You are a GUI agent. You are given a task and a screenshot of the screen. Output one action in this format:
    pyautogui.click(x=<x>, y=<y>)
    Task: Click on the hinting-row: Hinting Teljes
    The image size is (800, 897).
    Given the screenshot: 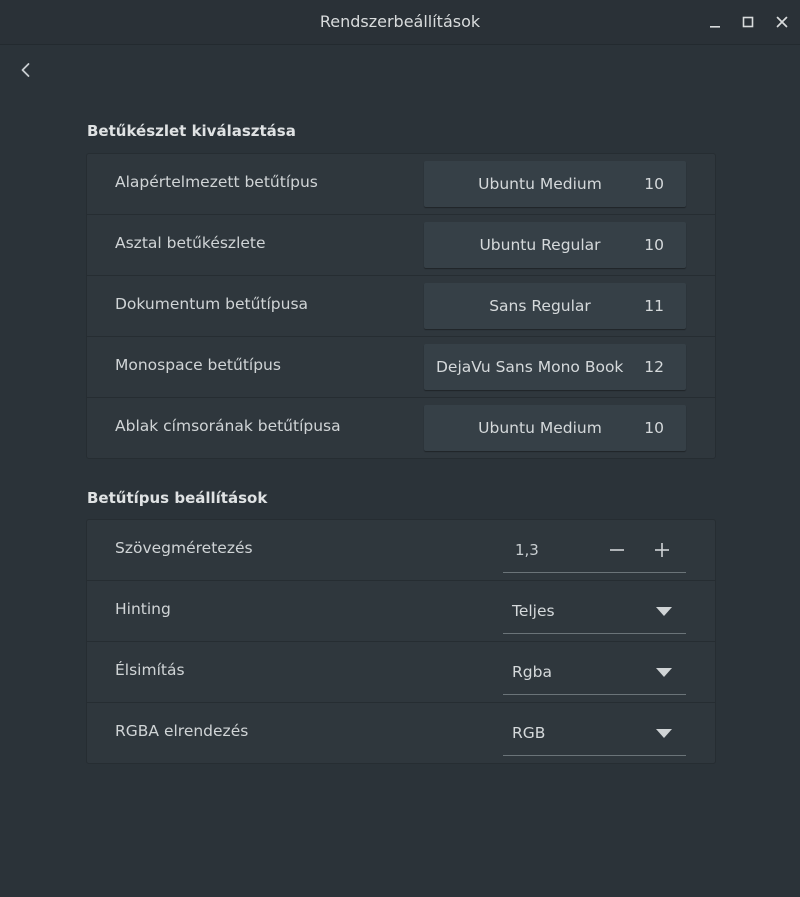 What is the action you would take?
    pyautogui.click(x=401, y=611)
    